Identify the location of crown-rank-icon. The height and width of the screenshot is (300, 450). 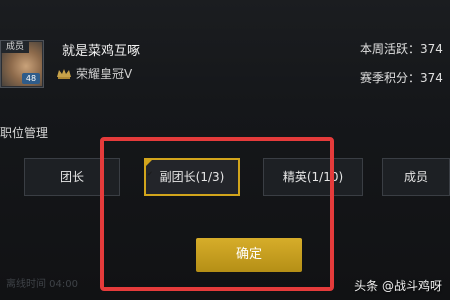
(64, 73).